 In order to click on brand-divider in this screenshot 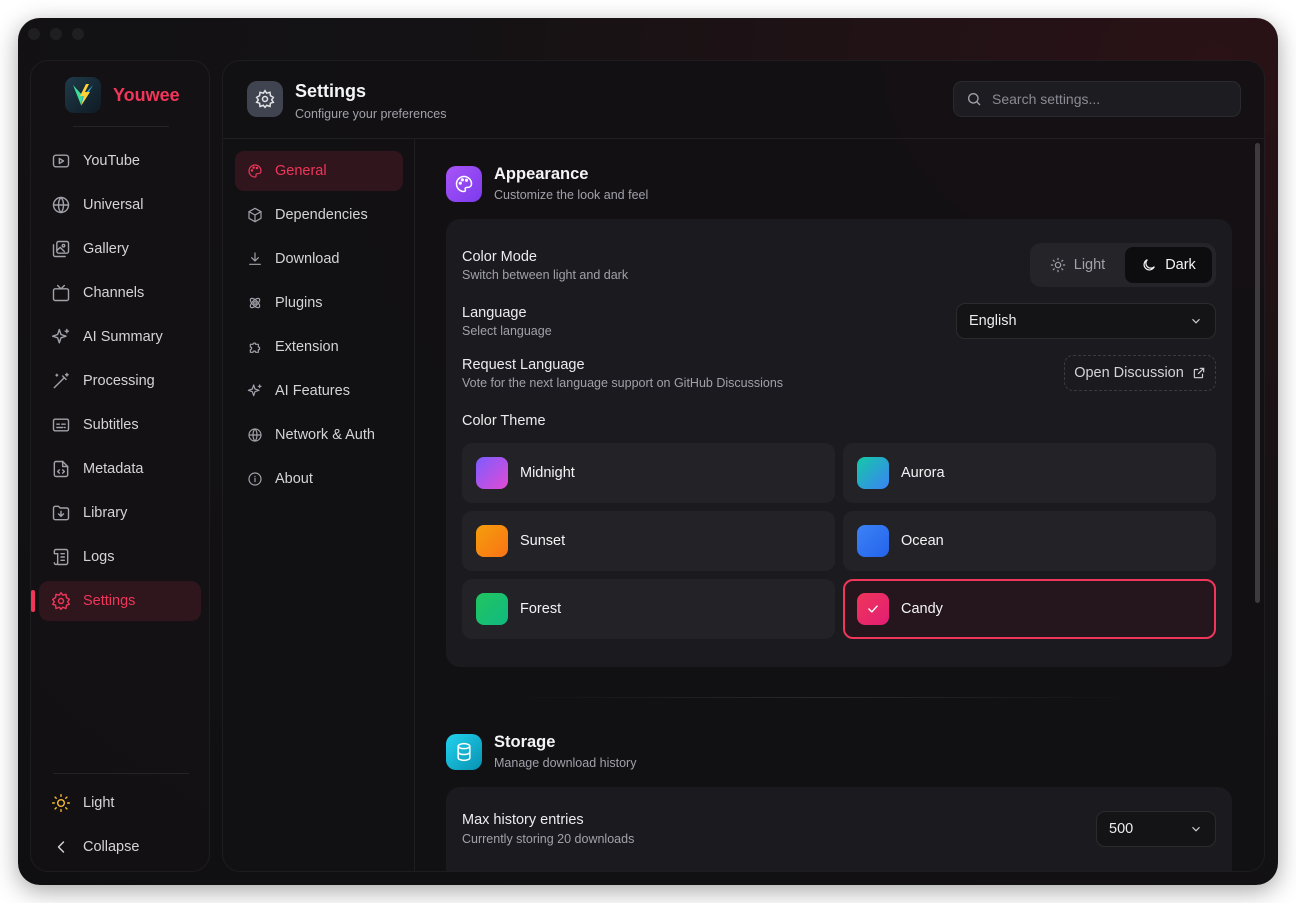, I will do `click(121, 126)`.